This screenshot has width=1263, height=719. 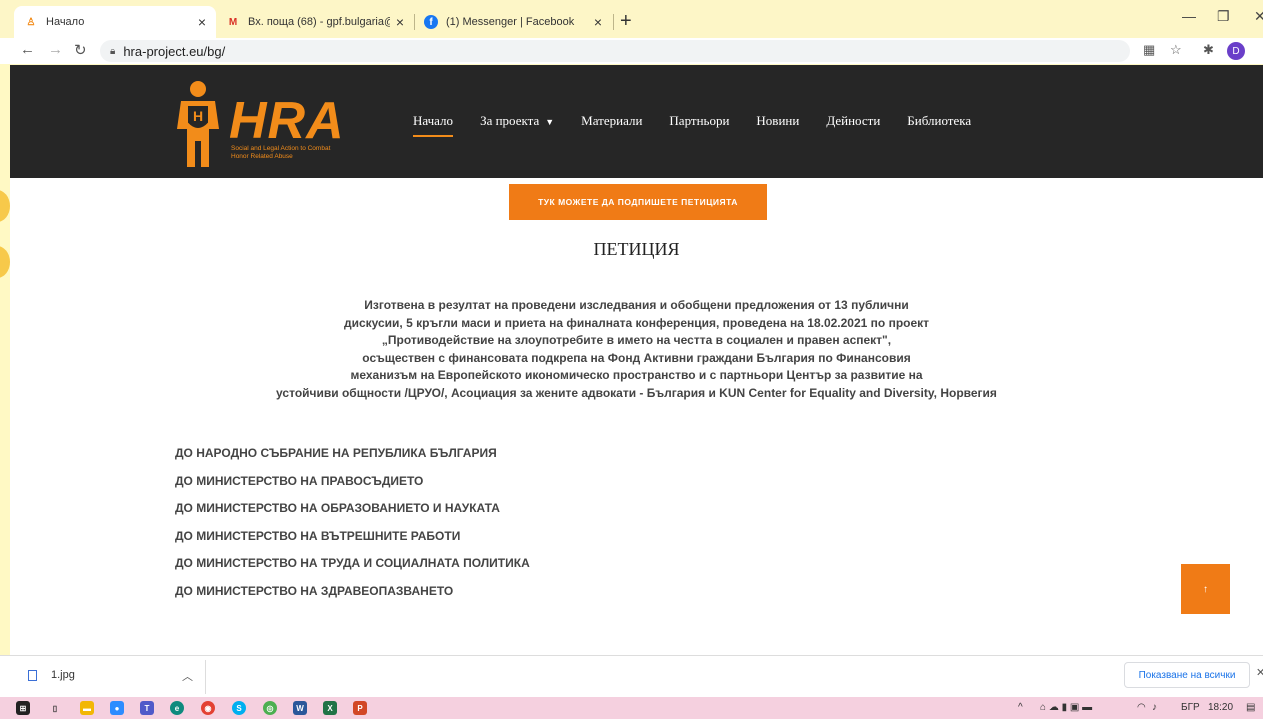 What do you see at coordinates (115, 22) in the screenshot?
I see `tab-home: ♙ Начало ×` at bounding box center [115, 22].